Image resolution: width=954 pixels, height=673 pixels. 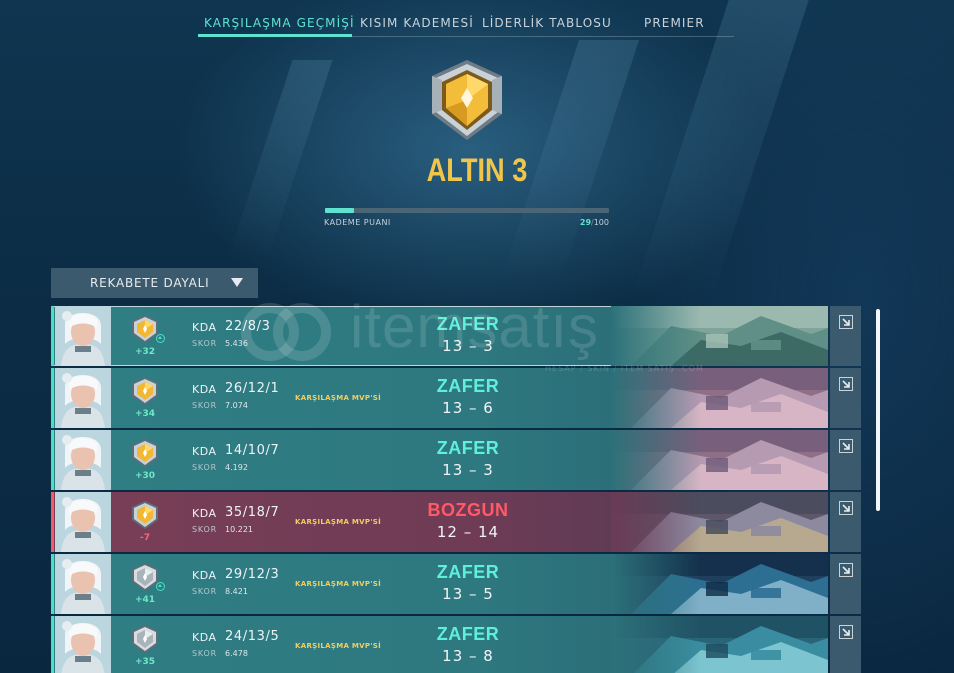 What do you see at coordinates (468, 510) in the screenshot?
I see `match-result: BOZGUN` at bounding box center [468, 510].